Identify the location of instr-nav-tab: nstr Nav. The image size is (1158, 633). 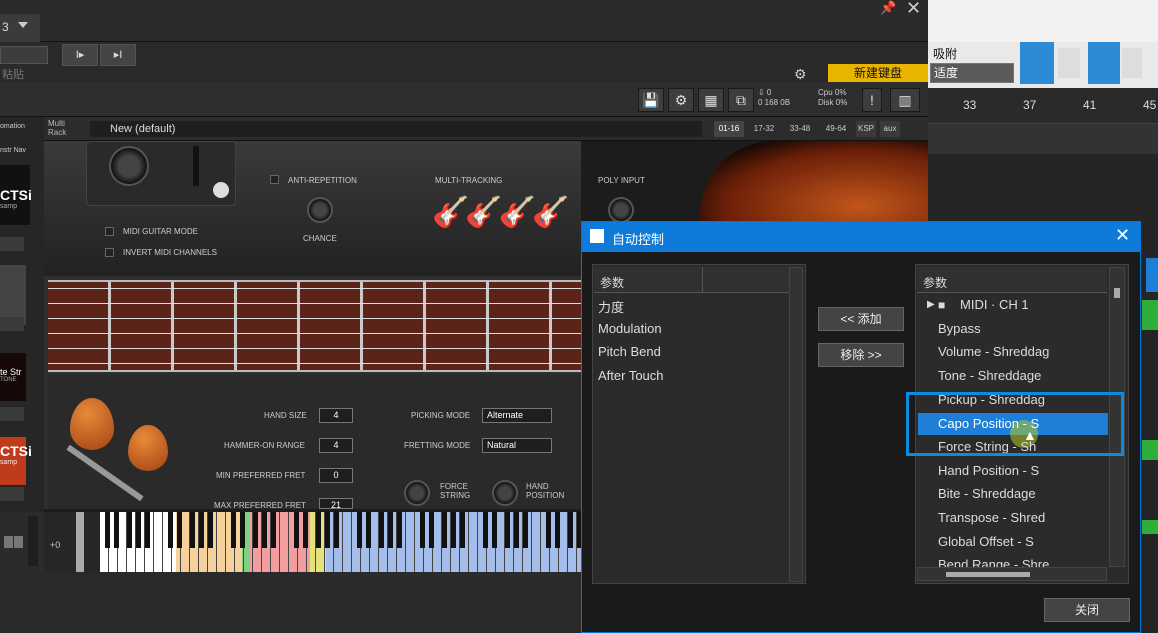
(13, 150).